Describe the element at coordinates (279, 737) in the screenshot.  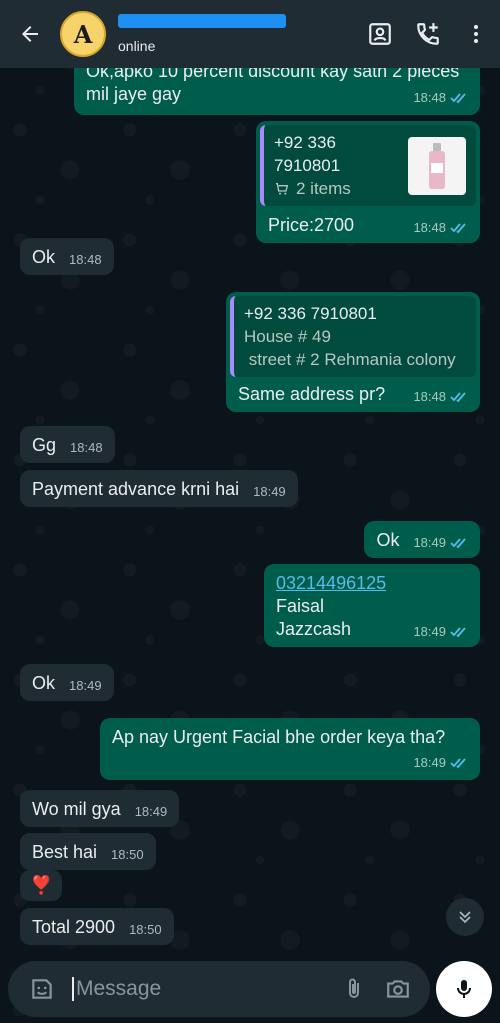
I see `message-text: Ap nay Urgent Facial bhe order keya tha?` at that location.